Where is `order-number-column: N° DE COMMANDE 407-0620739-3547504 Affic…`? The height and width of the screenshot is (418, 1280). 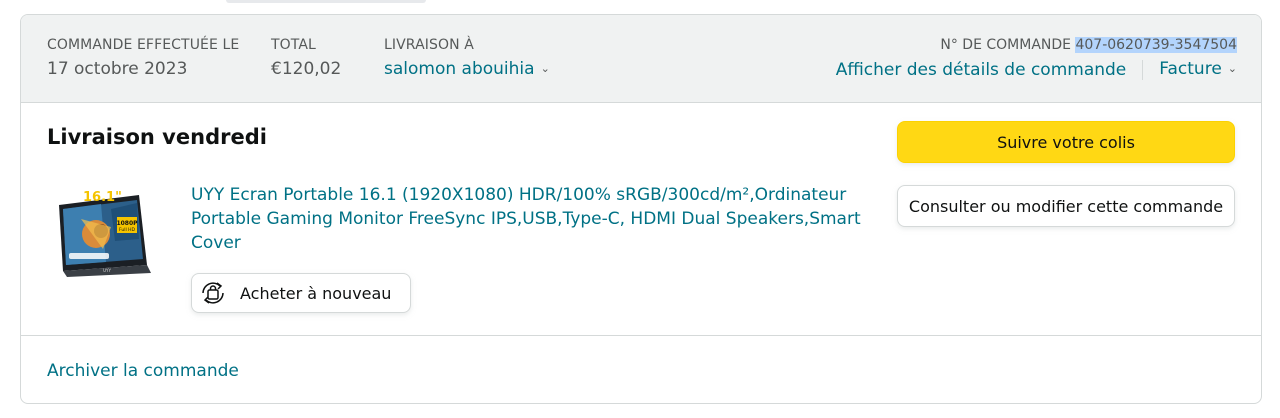 order-number-column: N° DE COMMANDE 407-0620739-3547504 Affic… is located at coordinates (1036, 60).